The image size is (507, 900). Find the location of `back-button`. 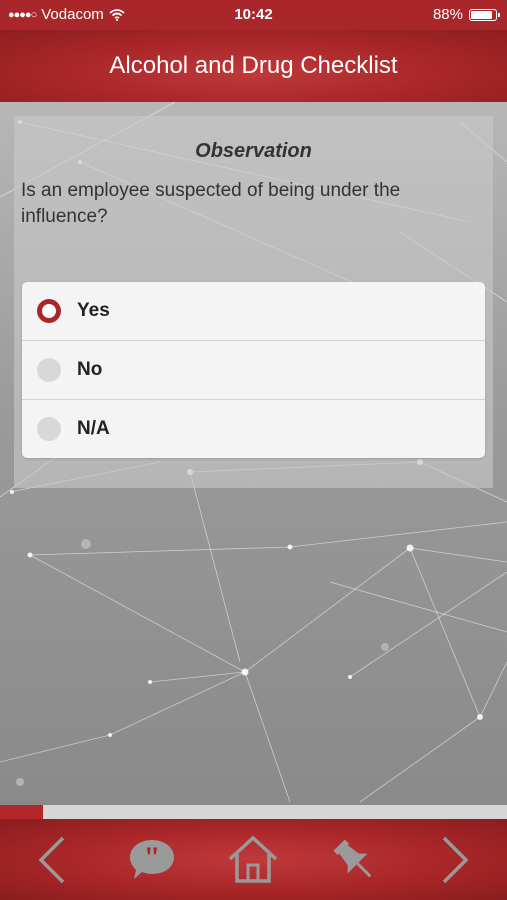

back-button is located at coordinates (52, 860).